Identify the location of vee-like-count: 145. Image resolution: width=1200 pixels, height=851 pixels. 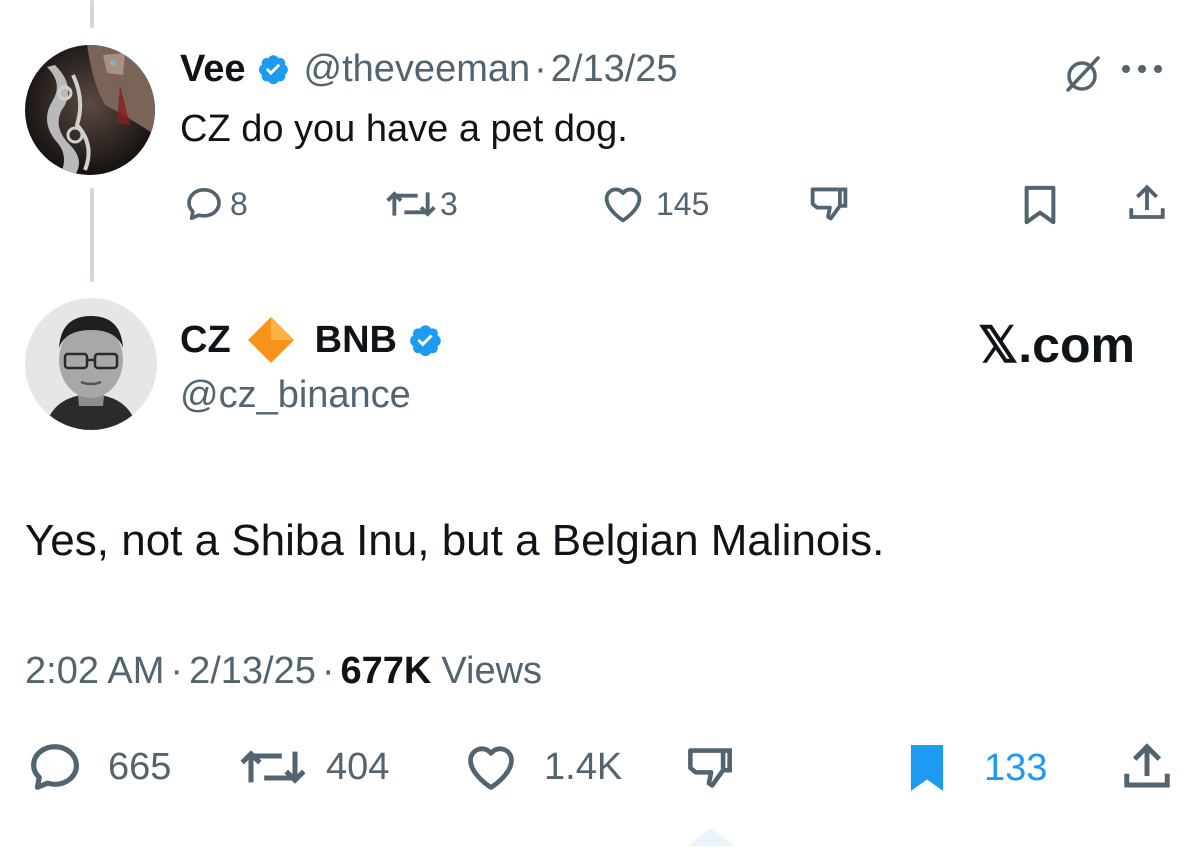
(683, 203).